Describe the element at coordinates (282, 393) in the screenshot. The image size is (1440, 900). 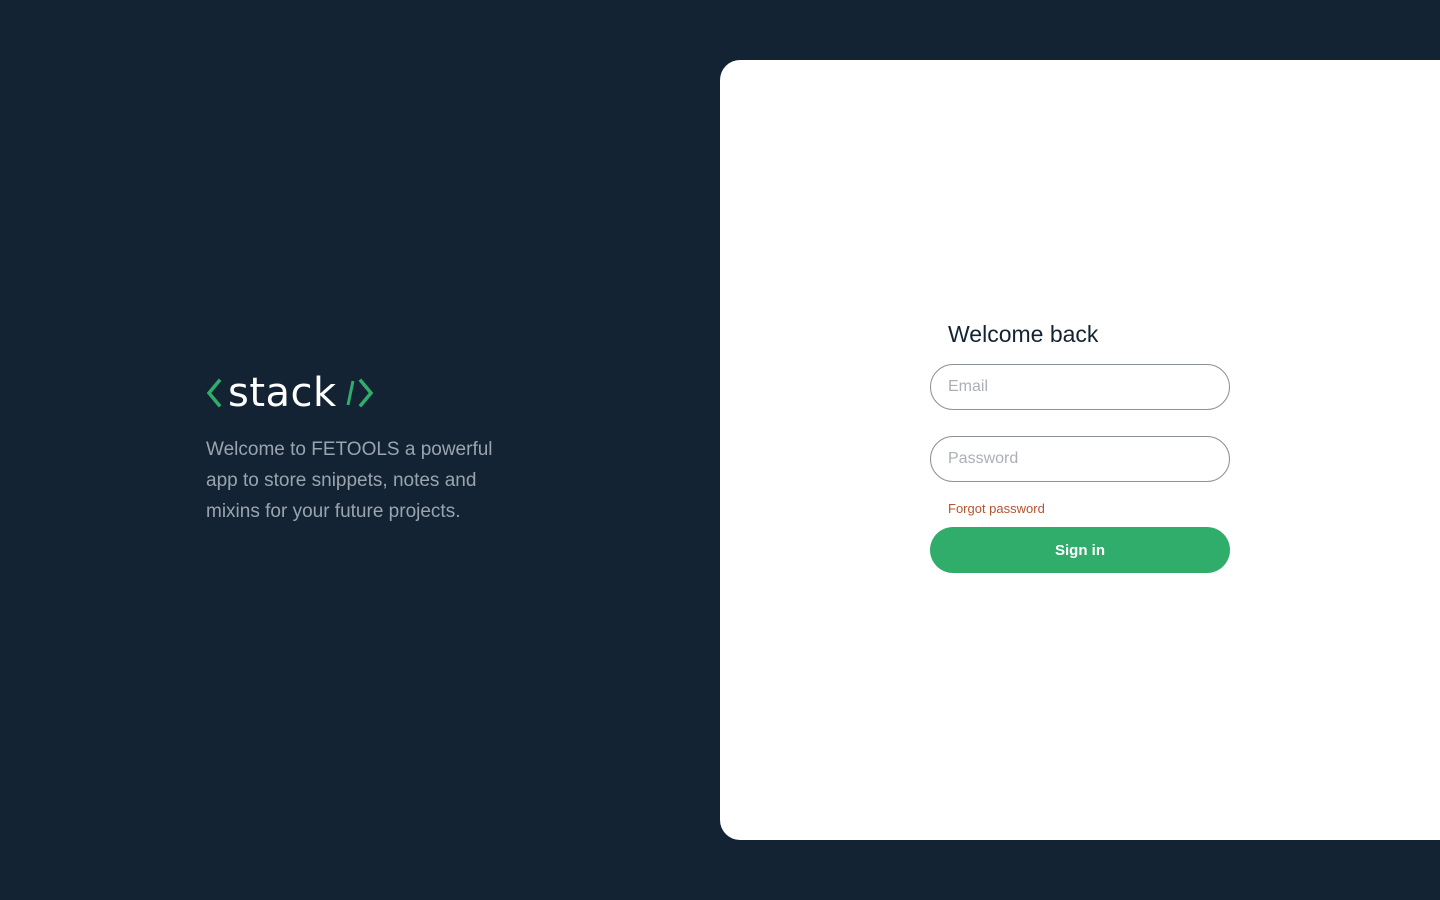
I see `logo-text: stack` at that location.